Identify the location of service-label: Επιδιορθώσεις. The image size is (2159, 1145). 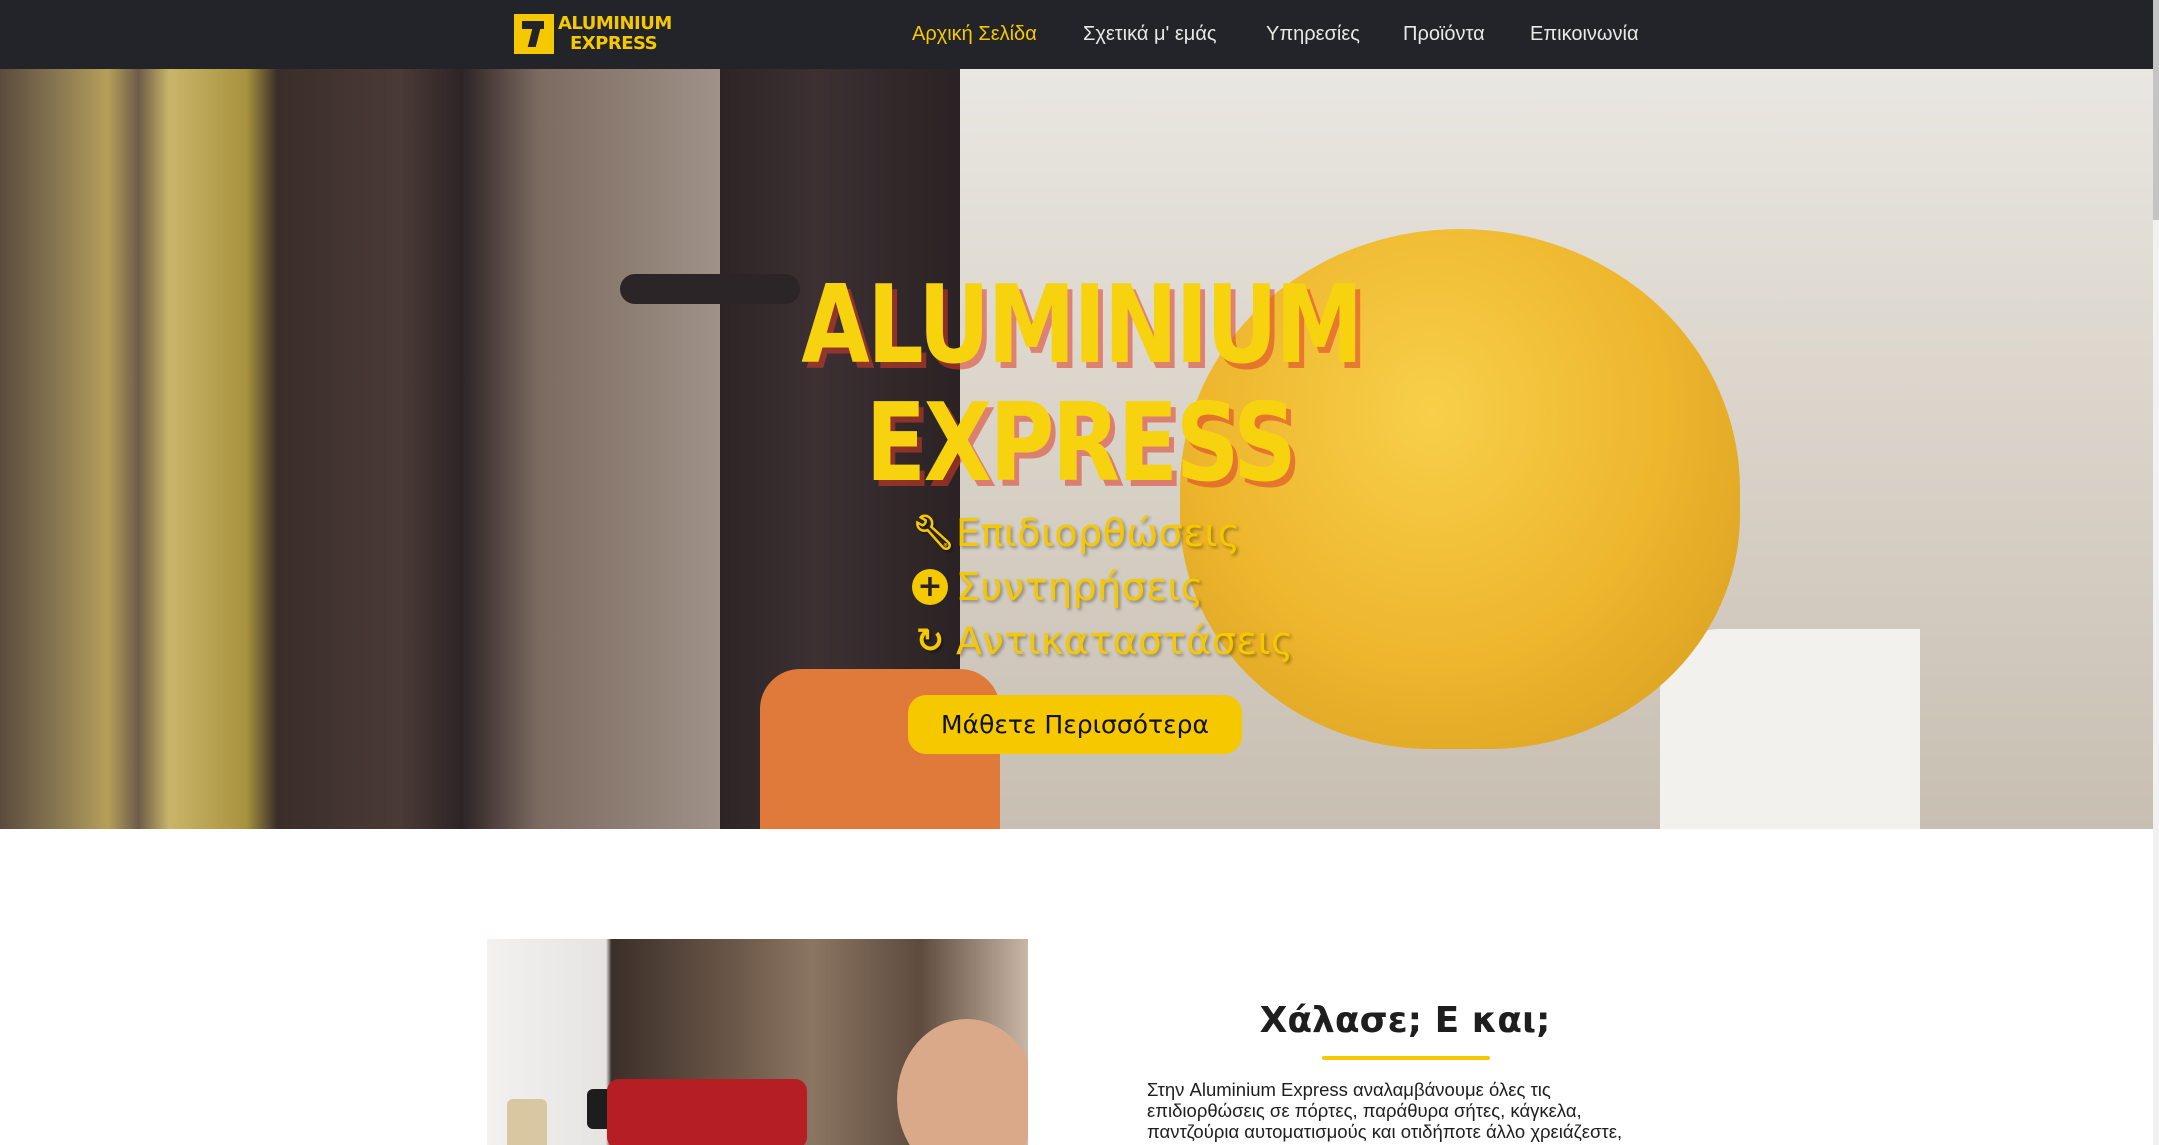
(1098, 533).